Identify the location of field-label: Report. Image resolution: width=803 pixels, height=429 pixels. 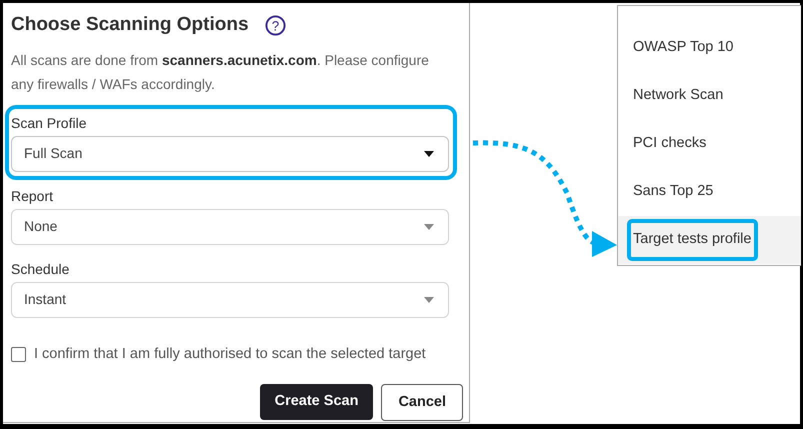
(32, 196).